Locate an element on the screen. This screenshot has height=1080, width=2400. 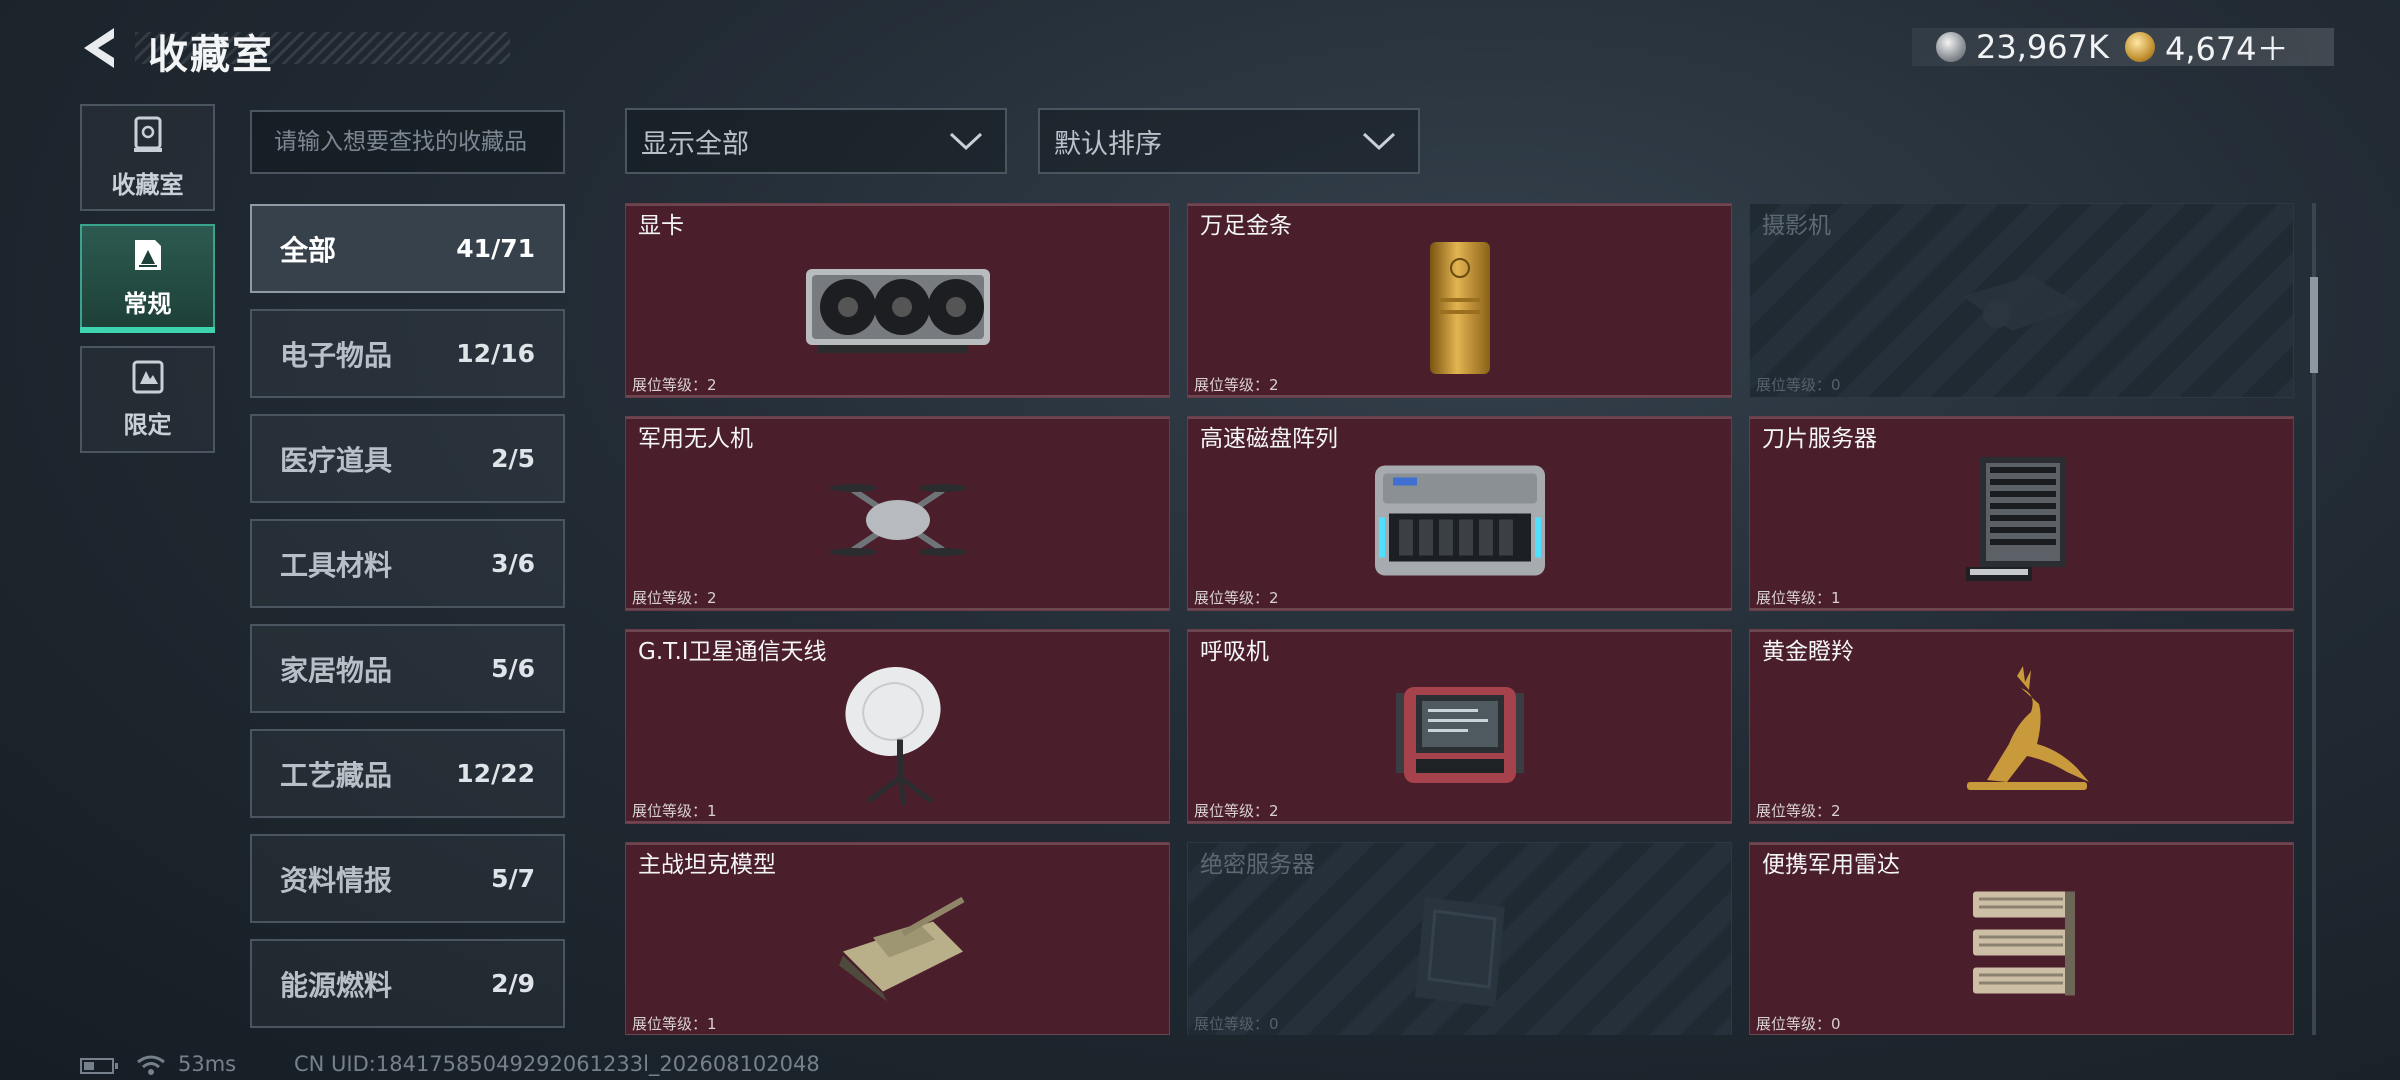
sort-dropdown: 默认排序 is located at coordinates (1229, 141).